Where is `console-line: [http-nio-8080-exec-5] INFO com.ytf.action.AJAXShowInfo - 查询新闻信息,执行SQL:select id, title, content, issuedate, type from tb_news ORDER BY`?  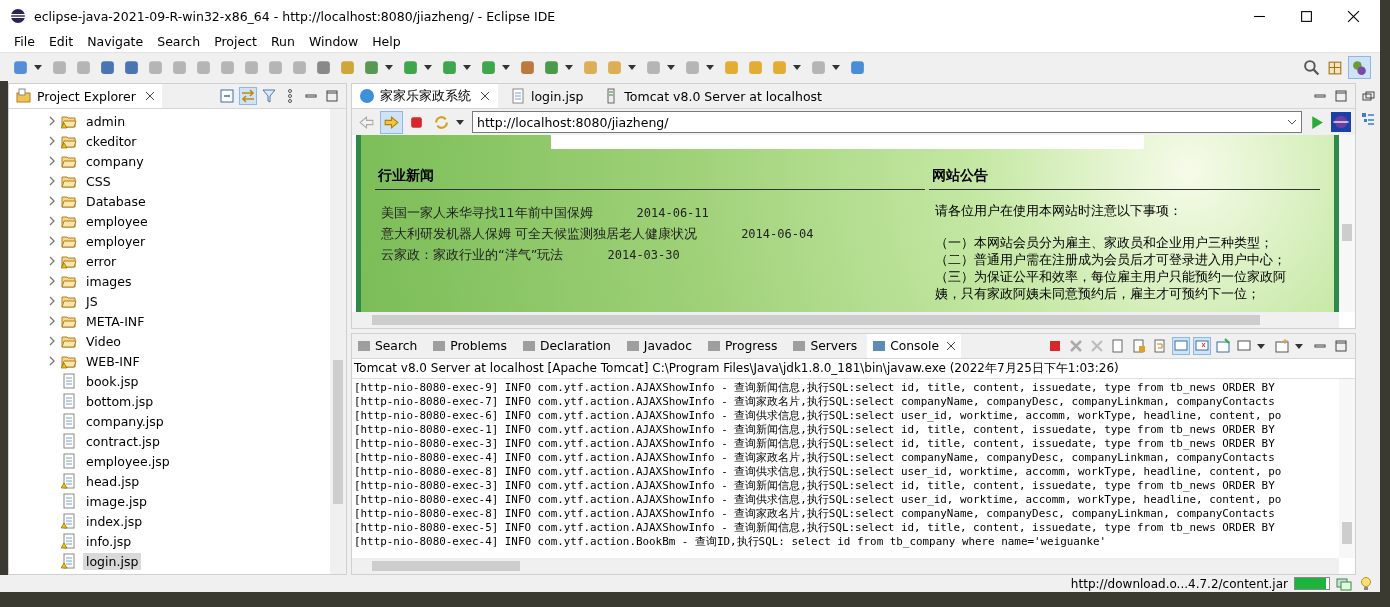
console-line: [http-nio-8080-exec-5] INFO com.ytf.action.AJAXShowInfo - 查询新闻信息,执行SQL:select id, title, content, issuedate, type from tb_news ORDER BY is located at coordinates (815, 528).